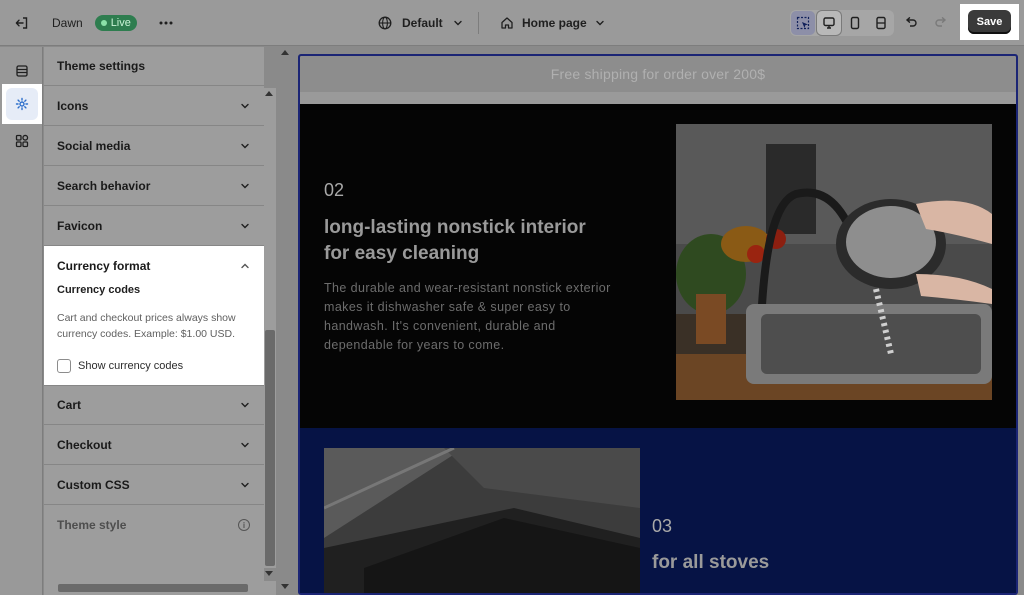  What do you see at coordinates (120, 23) in the screenshot?
I see `status-badge-label: Live` at bounding box center [120, 23].